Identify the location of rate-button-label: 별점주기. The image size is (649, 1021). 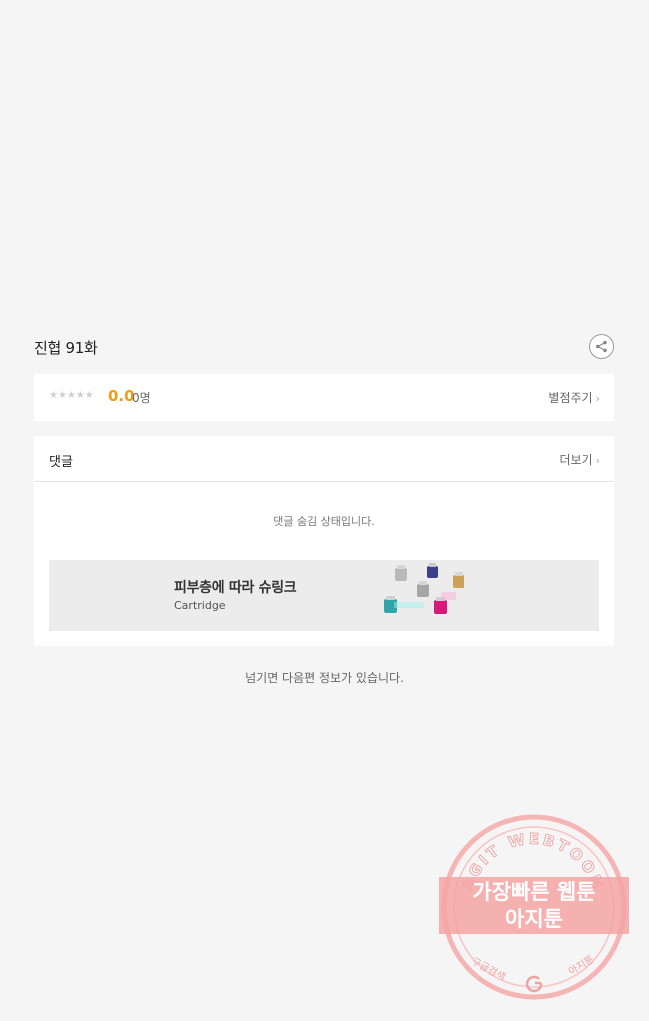
(570, 398).